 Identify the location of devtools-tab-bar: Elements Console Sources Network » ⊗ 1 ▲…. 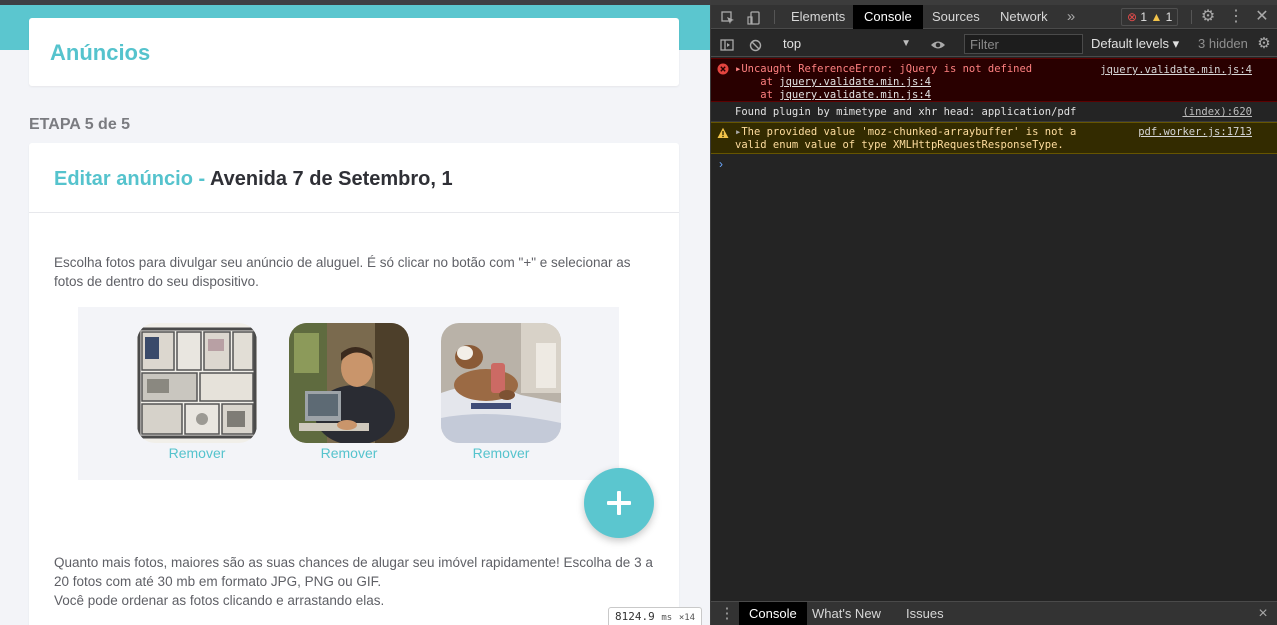
(994, 17).